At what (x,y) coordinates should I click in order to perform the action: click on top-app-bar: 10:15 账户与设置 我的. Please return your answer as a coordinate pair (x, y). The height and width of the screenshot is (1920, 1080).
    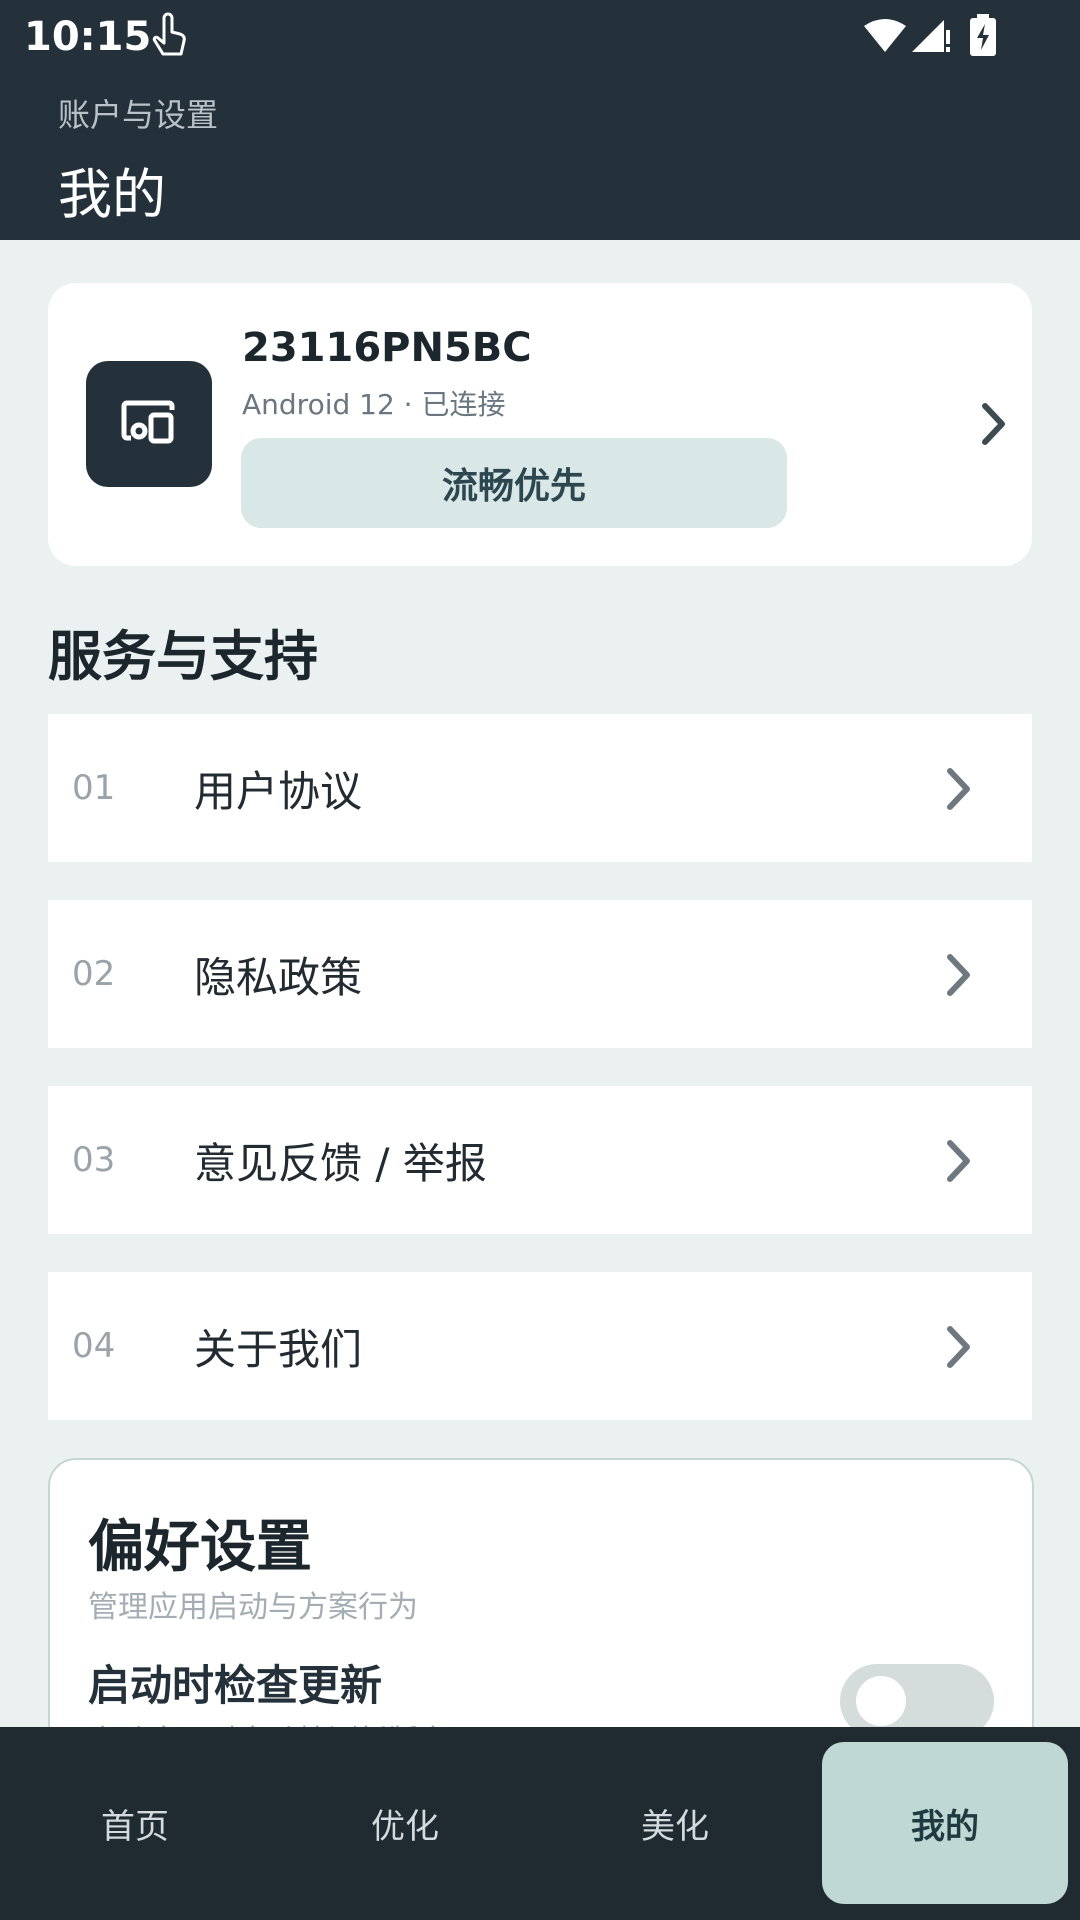
    Looking at the image, I should click on (540, 120).